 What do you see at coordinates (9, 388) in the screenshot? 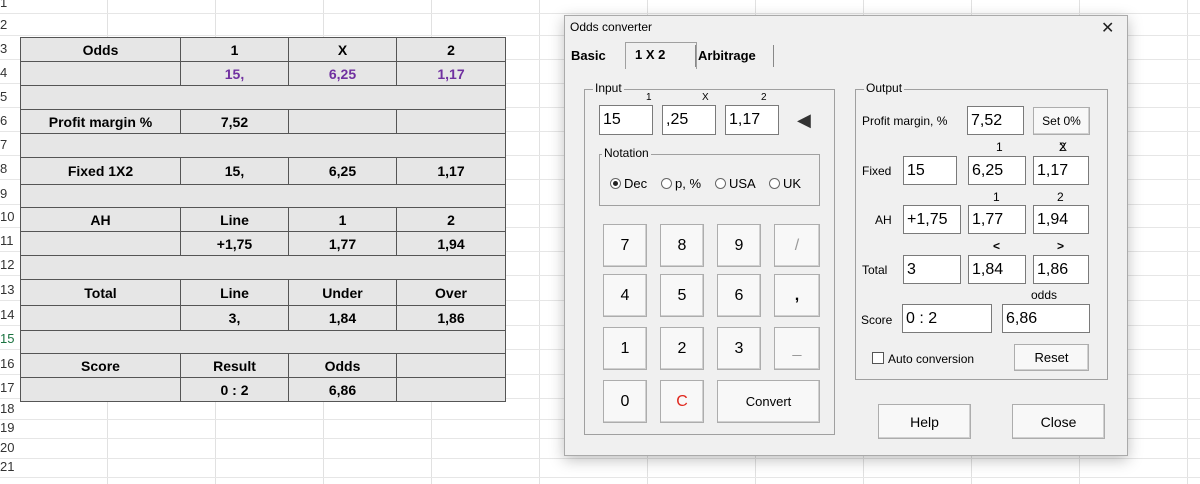
I see `row-number: 17` at bounding box center [9, 388].